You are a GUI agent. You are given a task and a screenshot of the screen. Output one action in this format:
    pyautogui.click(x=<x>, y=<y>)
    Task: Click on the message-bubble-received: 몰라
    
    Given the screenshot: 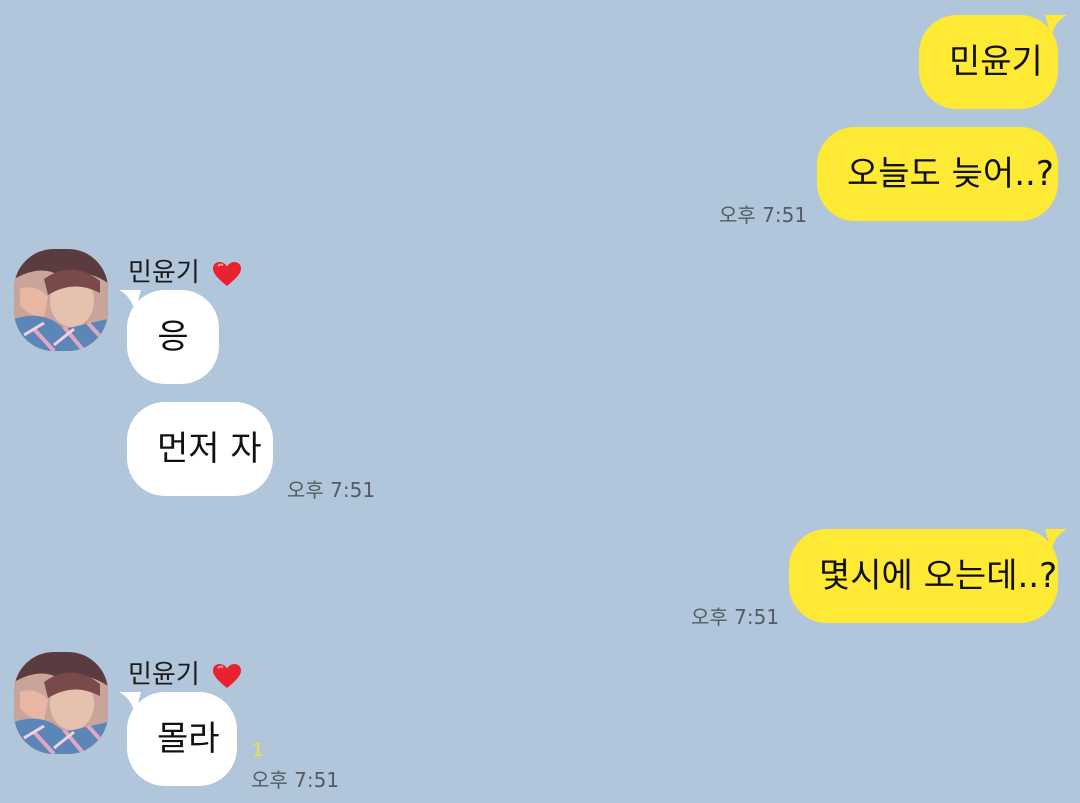 What is the action you would take?
    pyautogui.click(x=182, y=739)
    